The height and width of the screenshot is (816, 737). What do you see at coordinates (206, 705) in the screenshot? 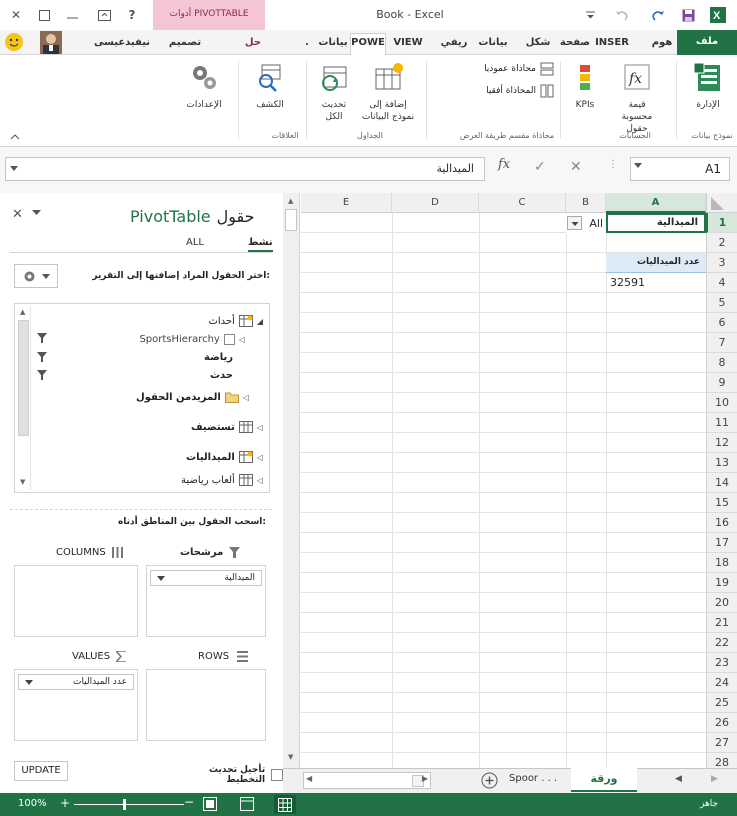
I see `rows-drop-zone` at bounding box center [206, 705].